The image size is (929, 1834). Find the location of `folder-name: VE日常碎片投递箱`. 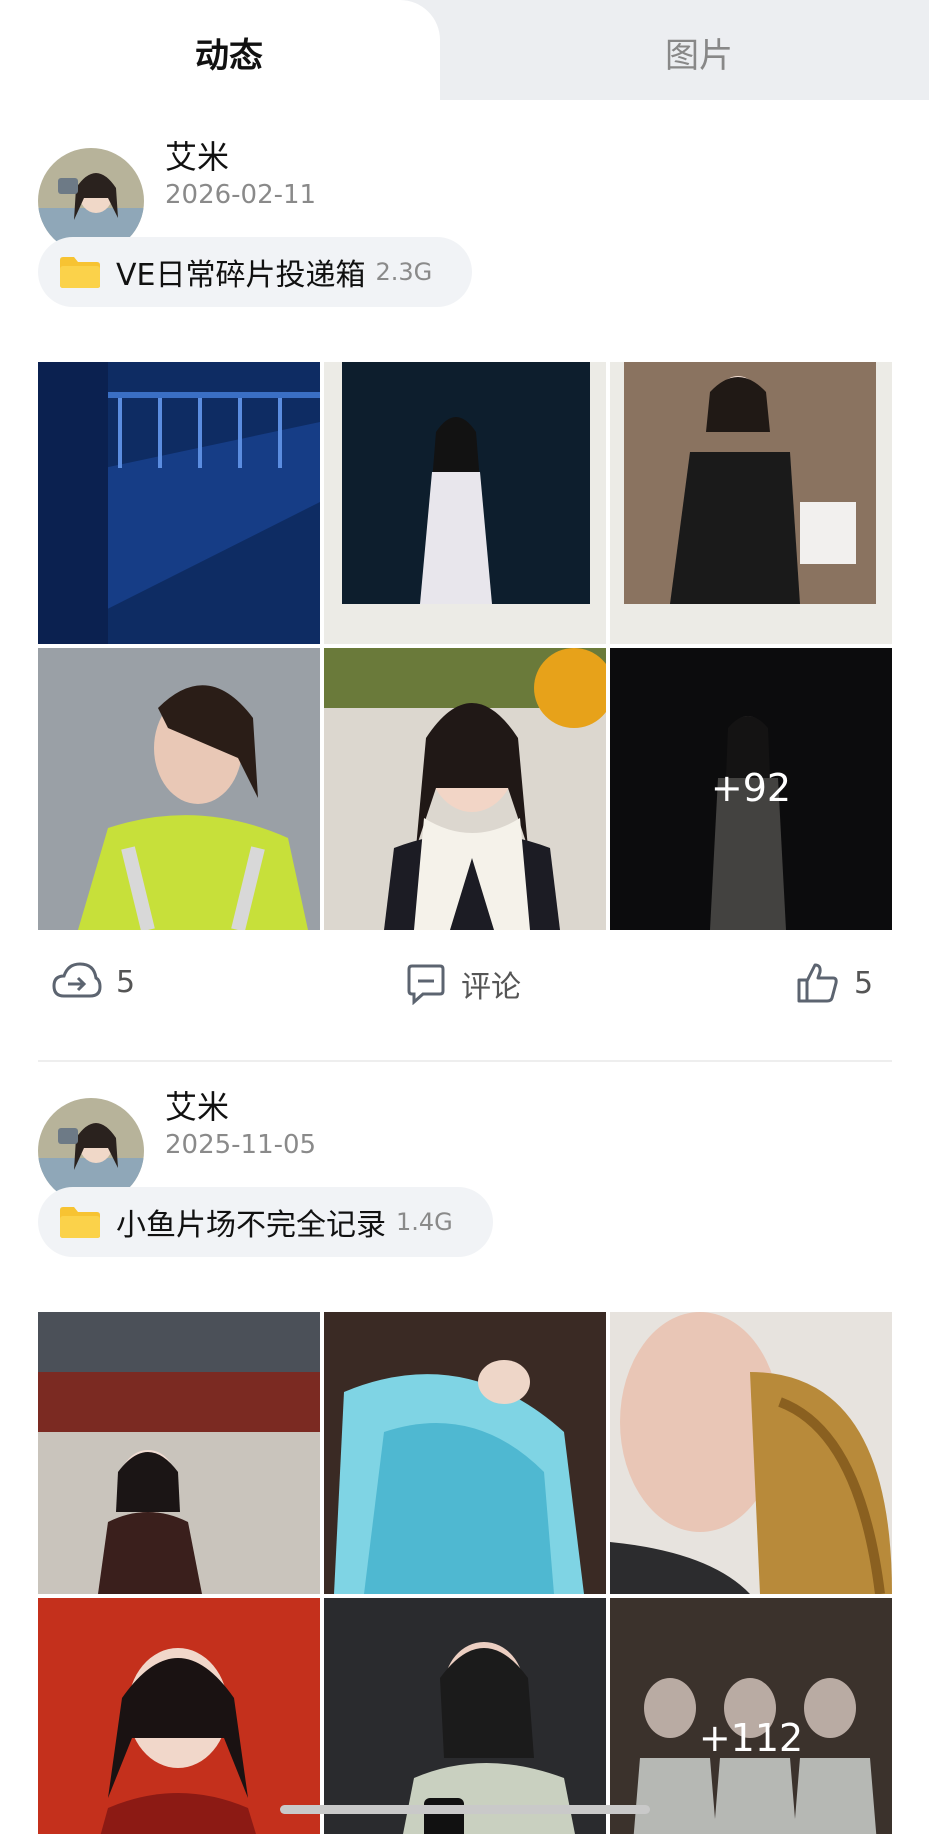

folder-name: VE日常碎片投递箱 is located at coordinates (241, 275).